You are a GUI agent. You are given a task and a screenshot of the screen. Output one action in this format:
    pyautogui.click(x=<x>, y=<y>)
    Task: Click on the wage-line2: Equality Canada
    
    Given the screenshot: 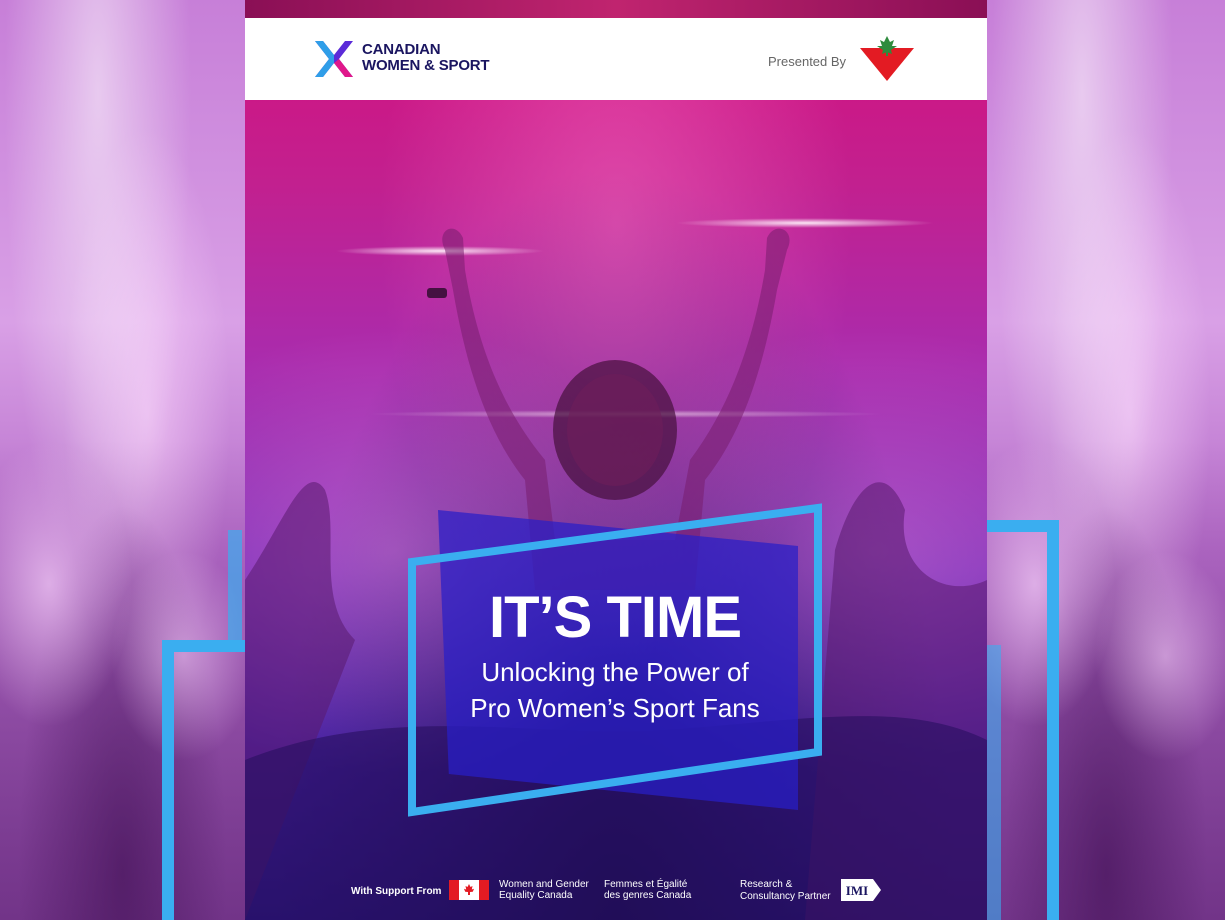 What is the action you would take?
    pyautogui.click(x=536, y=895)
    